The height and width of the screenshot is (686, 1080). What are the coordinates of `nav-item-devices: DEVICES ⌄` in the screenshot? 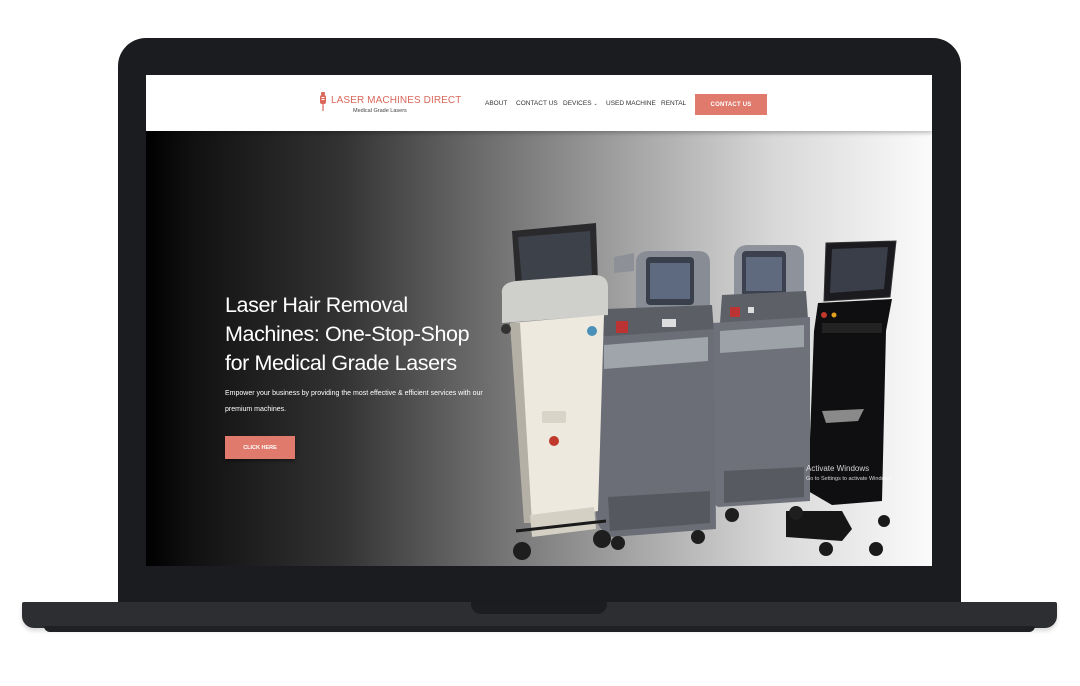 It's located at (580, 103).